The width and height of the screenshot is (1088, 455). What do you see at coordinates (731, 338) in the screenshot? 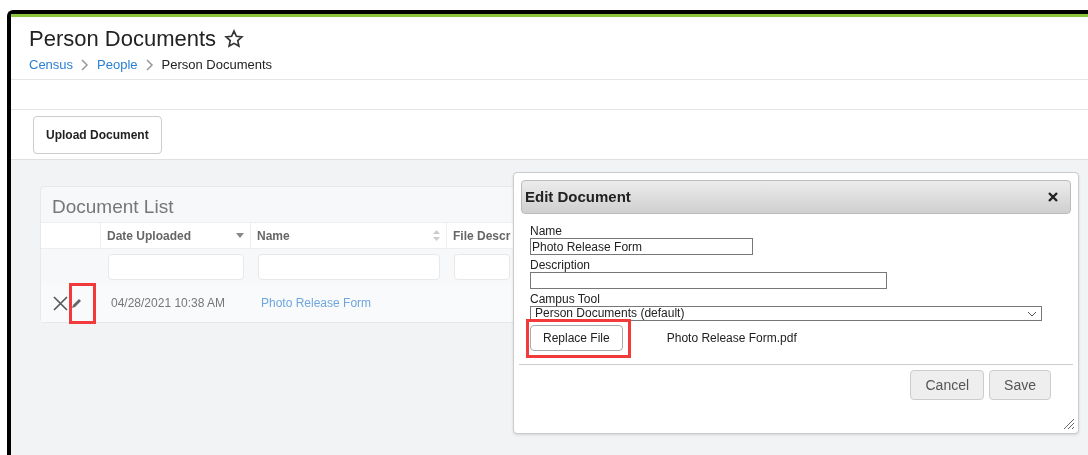
I see `file-name: Photo Release Form.pdf` at bounding box center [731, 338].